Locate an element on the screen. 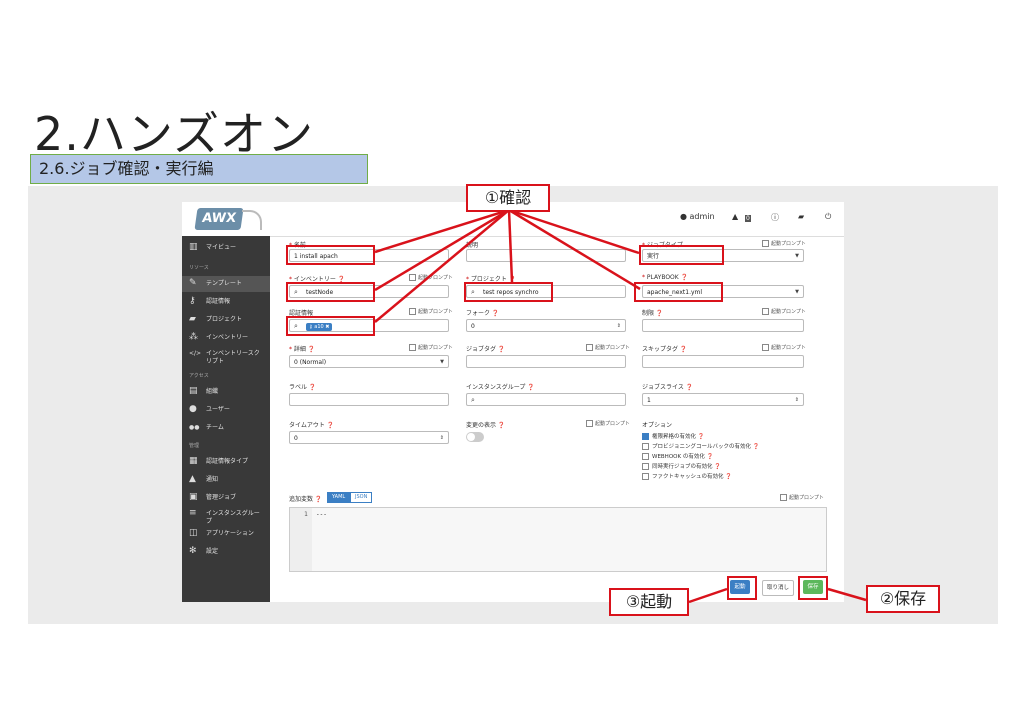 This screenshot has height=724, width=1024. timeout-label: タイムアウト ❓ is located at coordinates (312, 425).